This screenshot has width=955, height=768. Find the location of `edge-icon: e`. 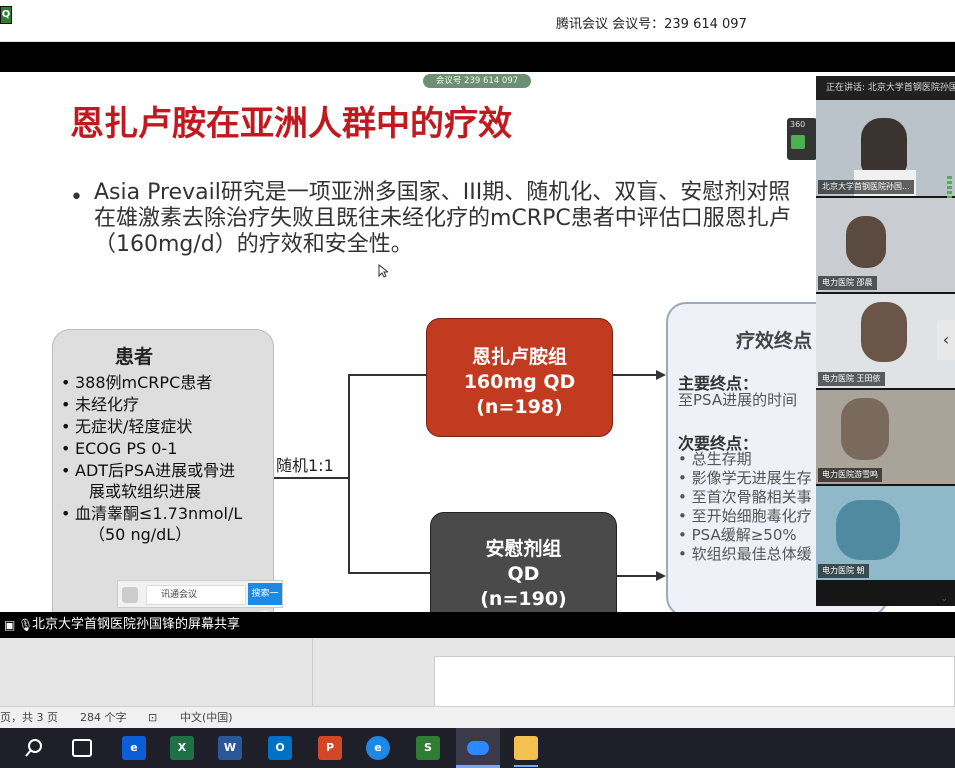

edge-icon: e is located at coordinates (134, 748).